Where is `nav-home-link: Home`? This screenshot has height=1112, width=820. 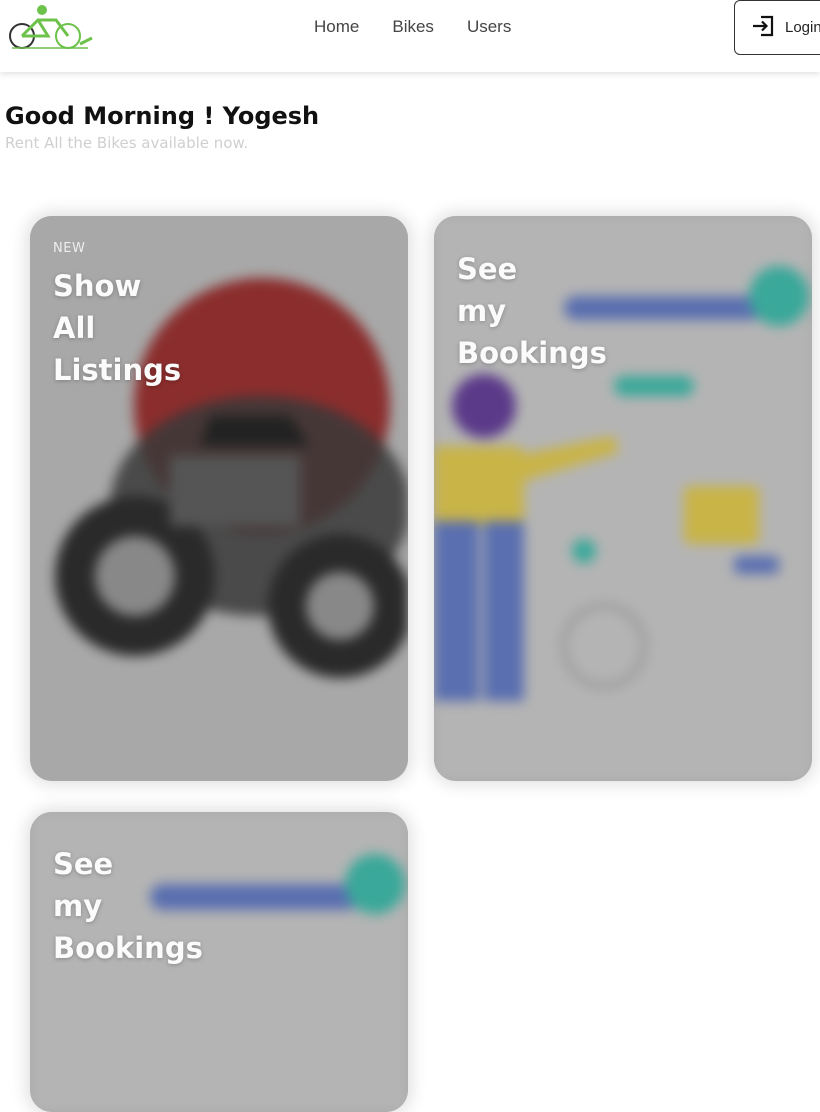 nav-home-link: Home is located at coordinates (336, 27).